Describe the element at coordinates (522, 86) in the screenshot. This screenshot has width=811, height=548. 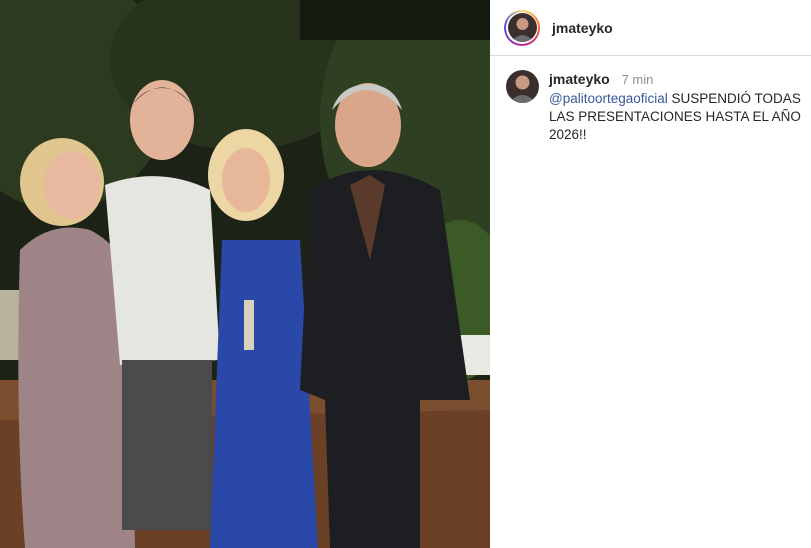
I see `comment-avatar` at that location.